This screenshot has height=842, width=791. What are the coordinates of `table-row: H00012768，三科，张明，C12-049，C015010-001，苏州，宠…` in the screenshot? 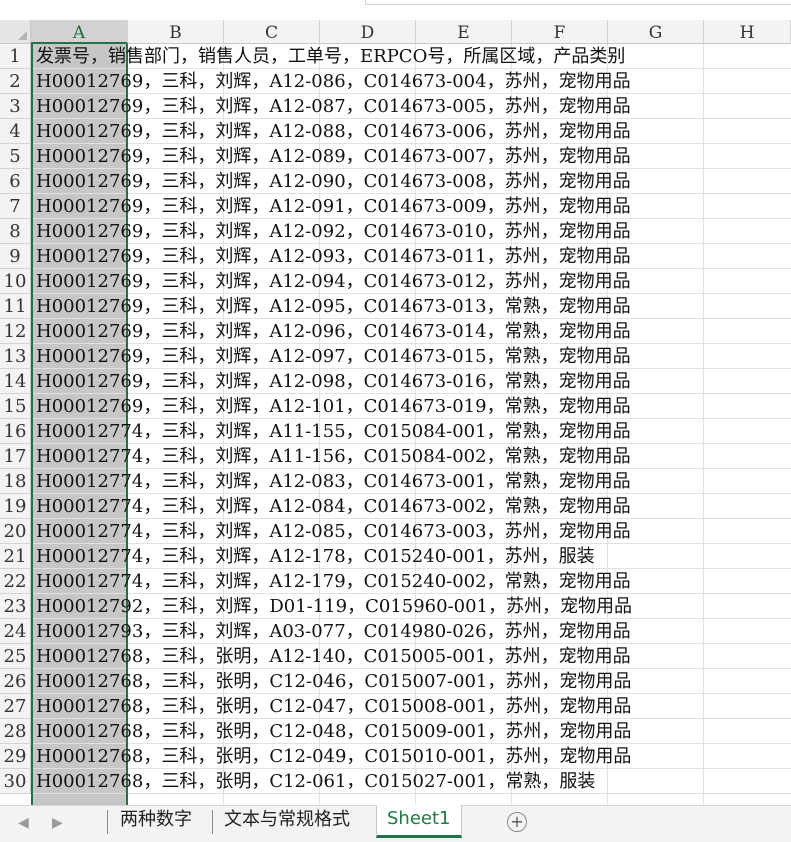 It's located at (371, 756).